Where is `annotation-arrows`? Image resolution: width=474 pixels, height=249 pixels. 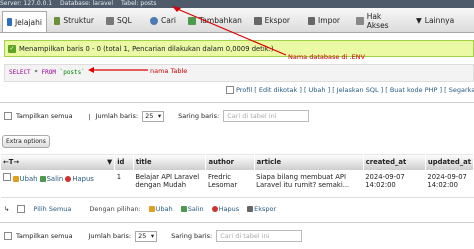 annotation-arrows is located at coordinates (187, 39).